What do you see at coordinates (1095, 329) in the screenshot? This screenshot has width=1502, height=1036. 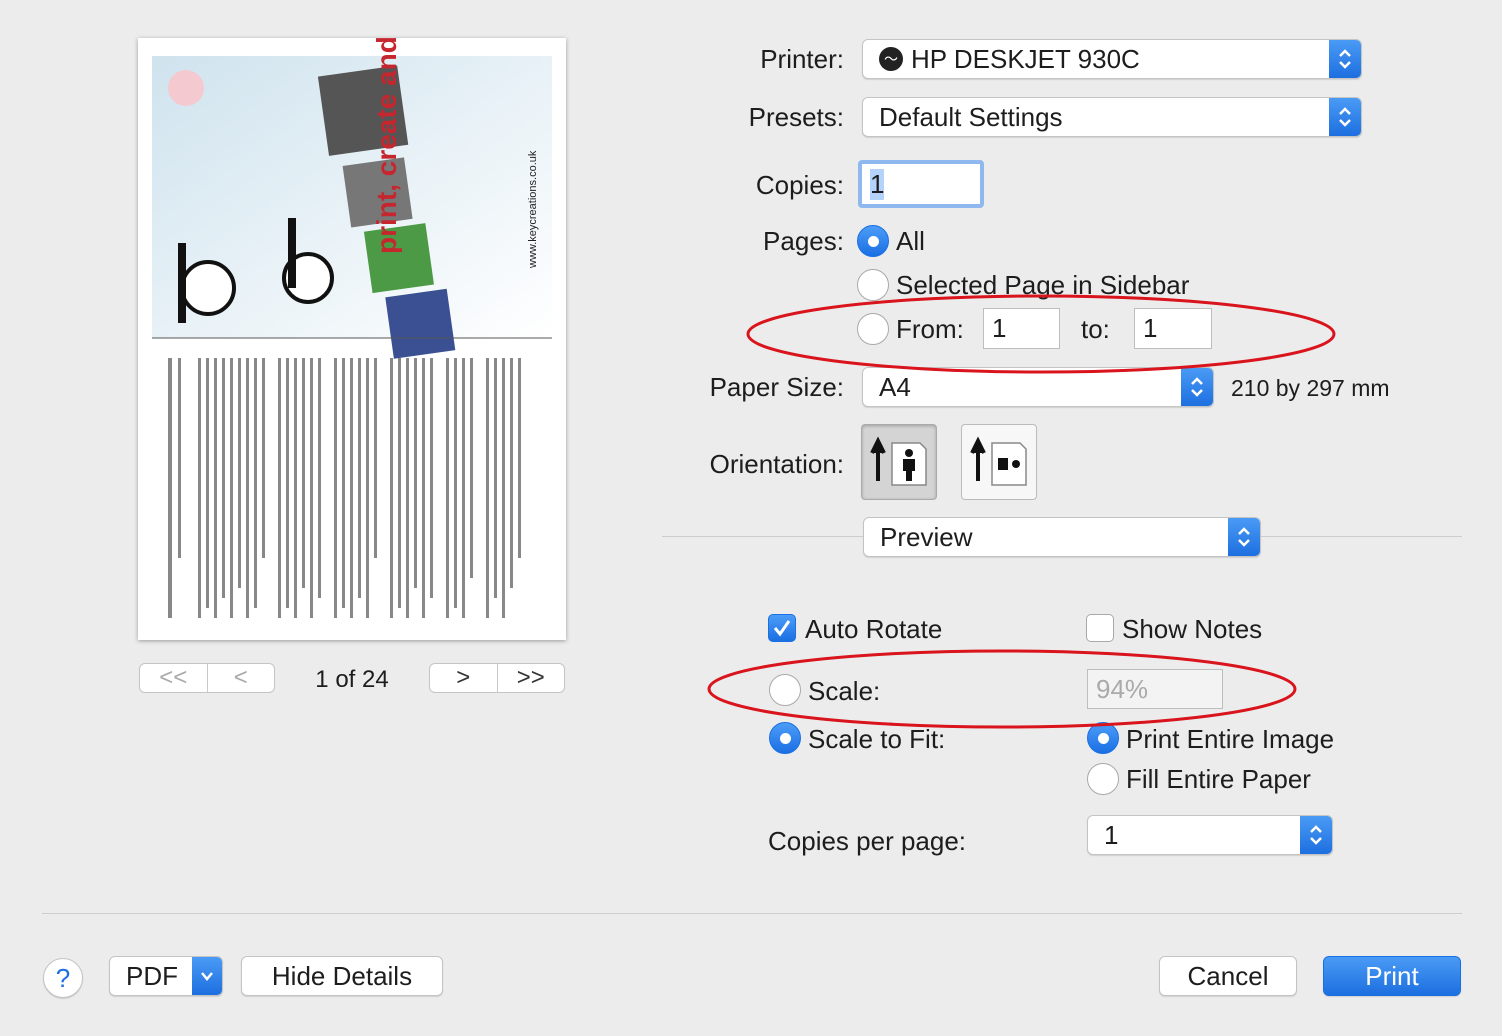 I see `pages-to-label: to:` at bounding box center [1095, 329].